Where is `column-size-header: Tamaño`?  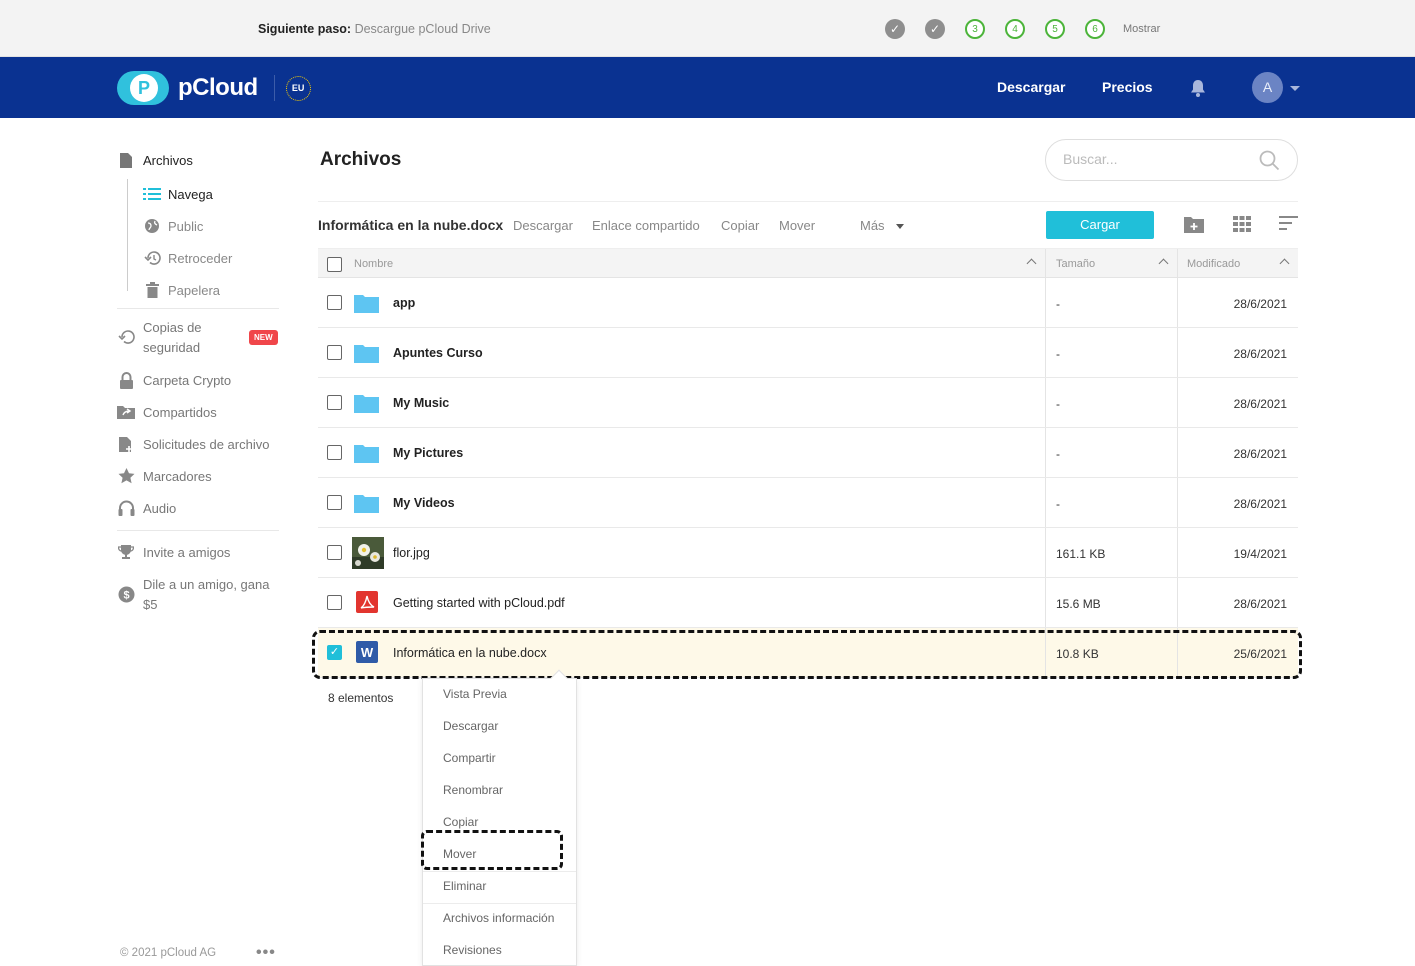
column-size-header: Tamaño is located at coordinates (1075, 264).